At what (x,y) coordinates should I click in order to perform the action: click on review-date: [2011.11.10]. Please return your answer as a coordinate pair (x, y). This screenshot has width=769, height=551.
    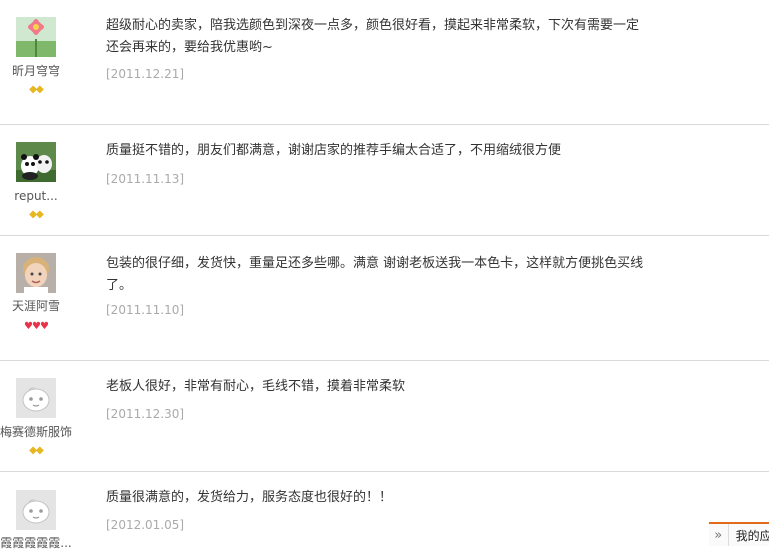
    Looking at the image, I should click on (145, 310).